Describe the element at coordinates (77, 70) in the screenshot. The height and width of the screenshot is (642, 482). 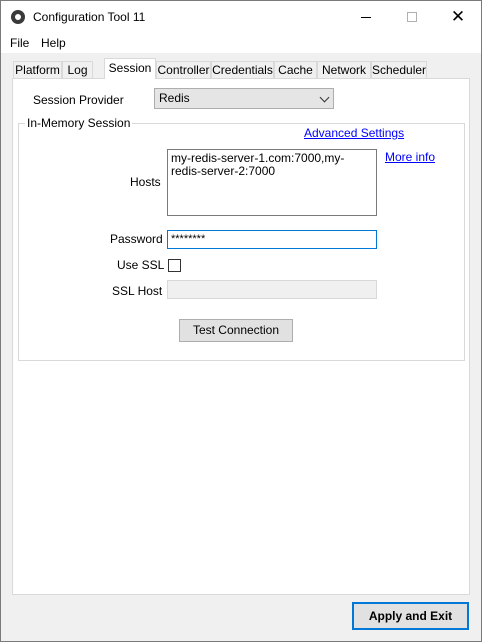
I see `tab-log: Log` at that location.